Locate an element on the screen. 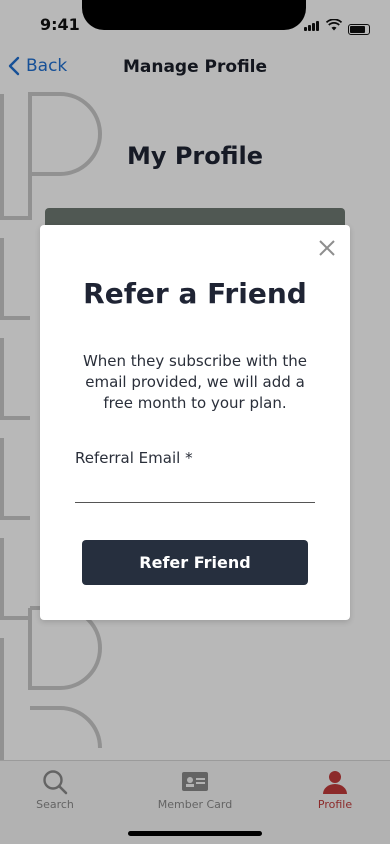 This screenshot has height=844, width=390. referral-email-input is located at coordinates (195, 488).